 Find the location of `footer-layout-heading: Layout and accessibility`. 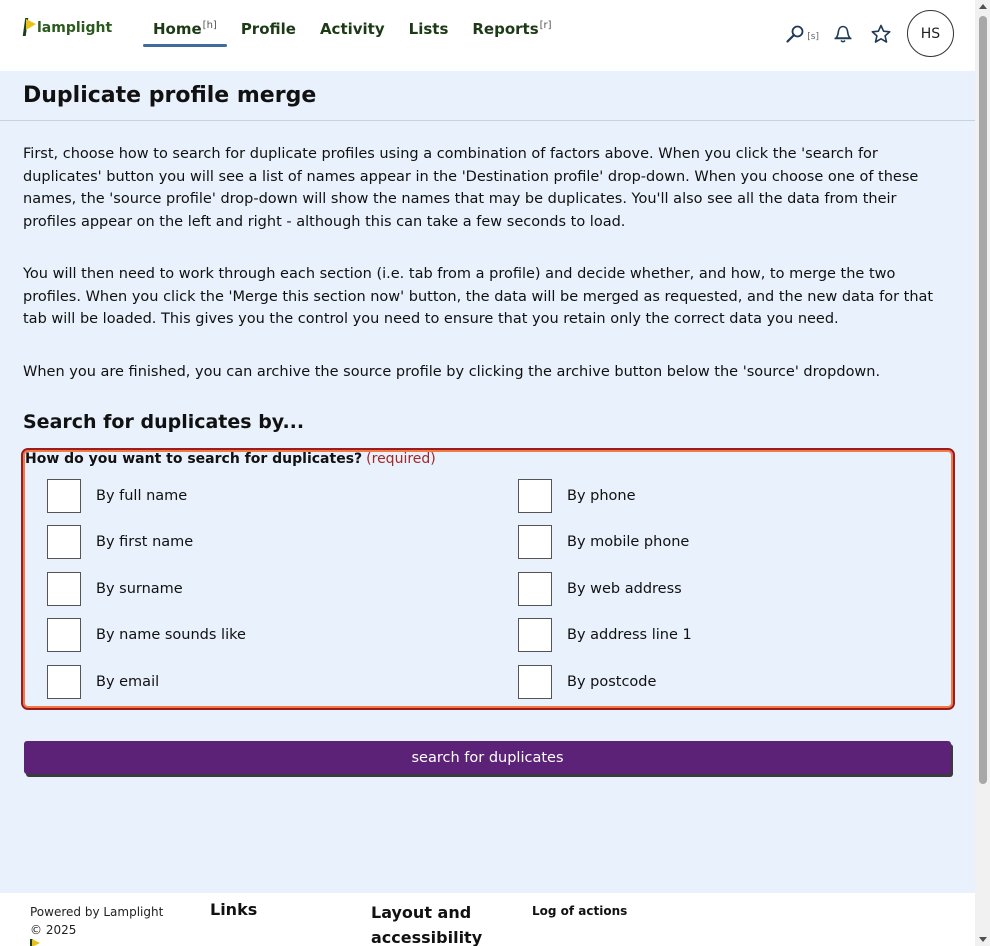

footer-layout-heading: Layout and accessibility is located at coordinates (427, 924).